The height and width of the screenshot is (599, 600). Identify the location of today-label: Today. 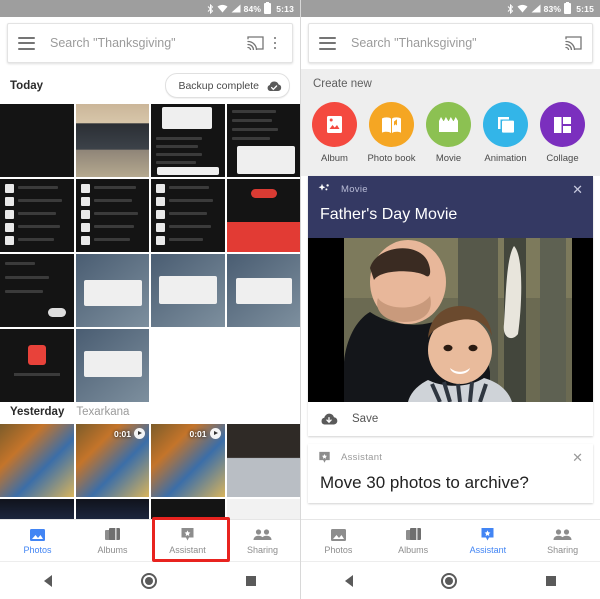
(27, 85).